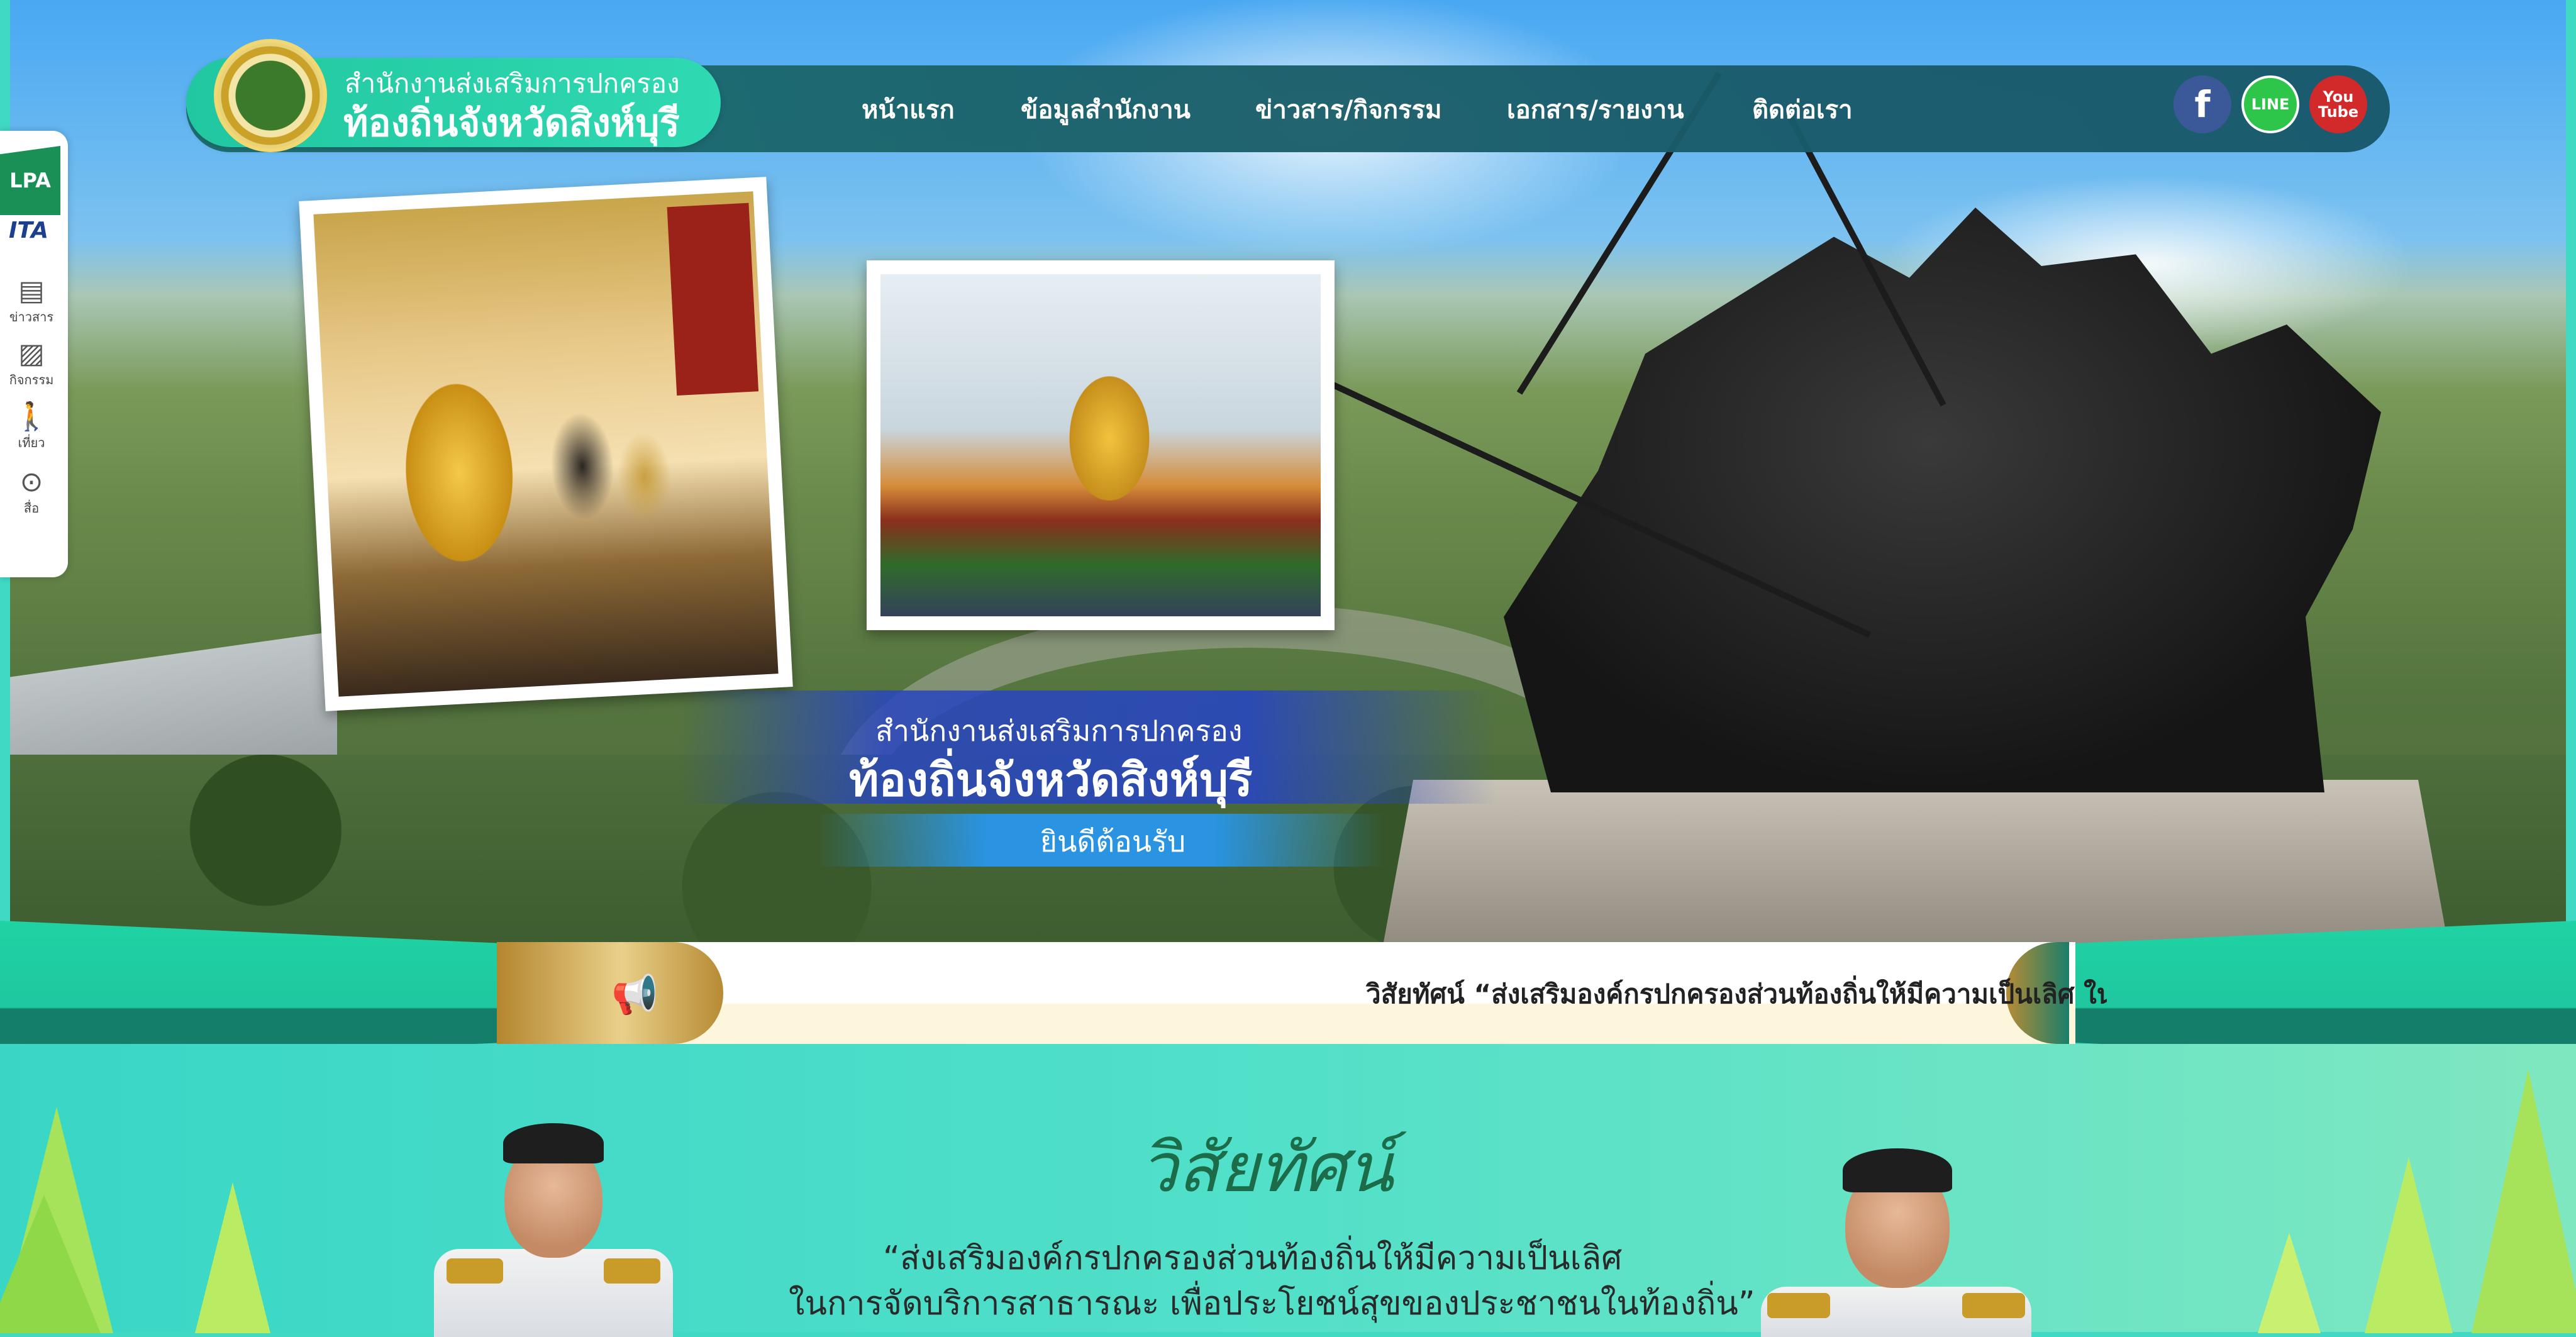 The image size is (2576, 1337). I want to click on sidebar-item-label: สื่อ, so click(31, 508).